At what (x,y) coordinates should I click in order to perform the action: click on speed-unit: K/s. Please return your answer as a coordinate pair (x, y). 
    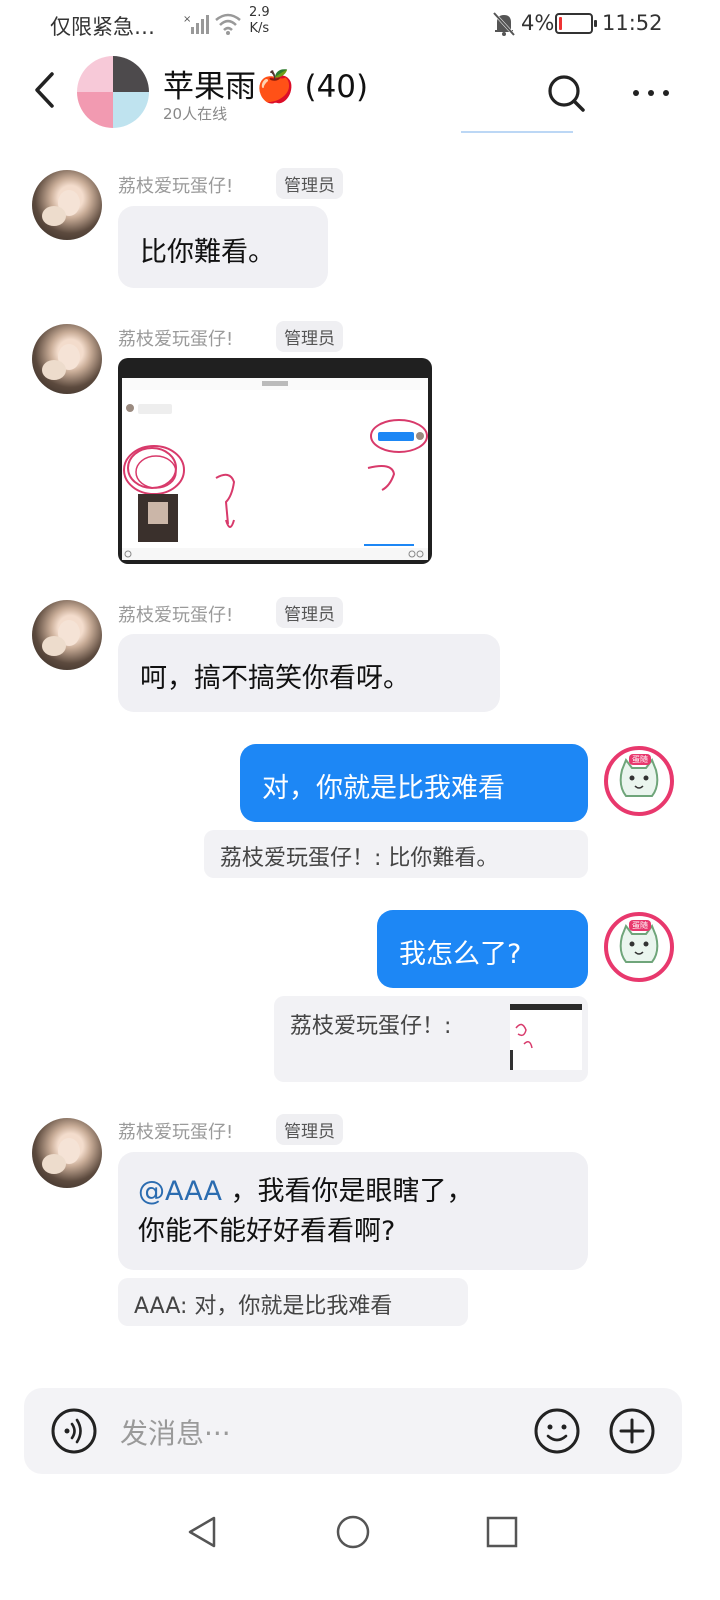
    Looking at the image, I should click on (259, 28).